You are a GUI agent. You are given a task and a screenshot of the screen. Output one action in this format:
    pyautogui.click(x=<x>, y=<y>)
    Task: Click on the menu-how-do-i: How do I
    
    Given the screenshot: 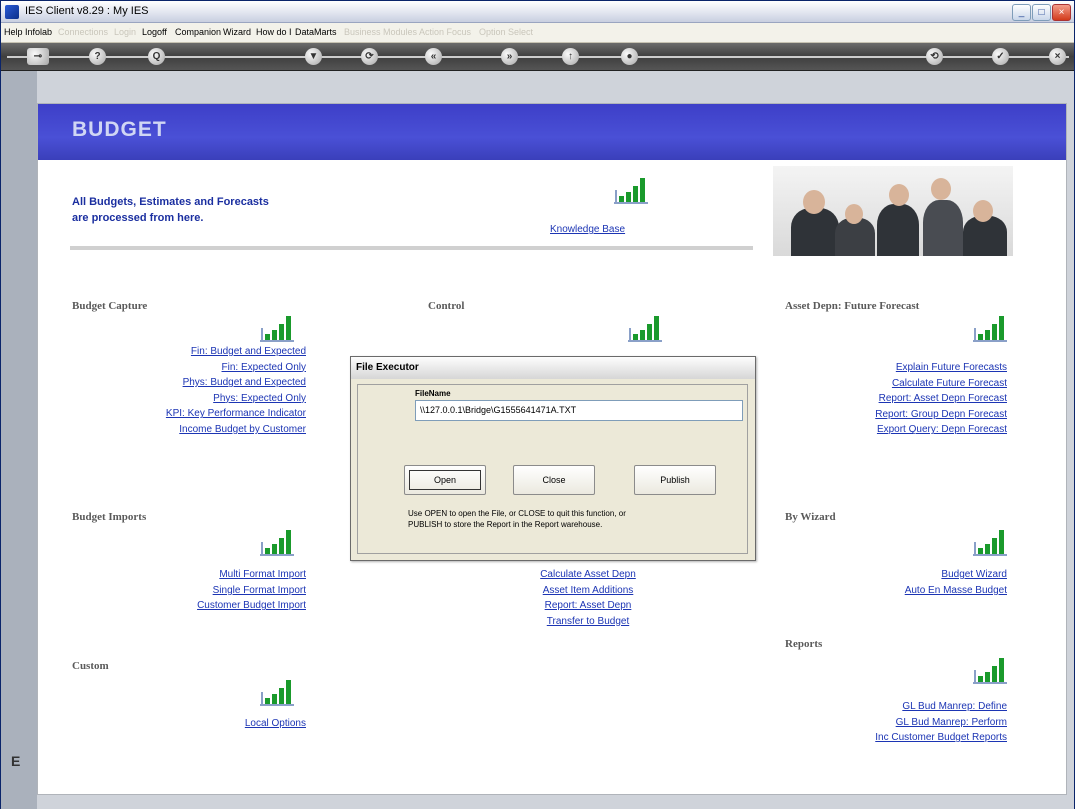 What is the action you would take?
    pyautogui.click(x=274, y=32)
    